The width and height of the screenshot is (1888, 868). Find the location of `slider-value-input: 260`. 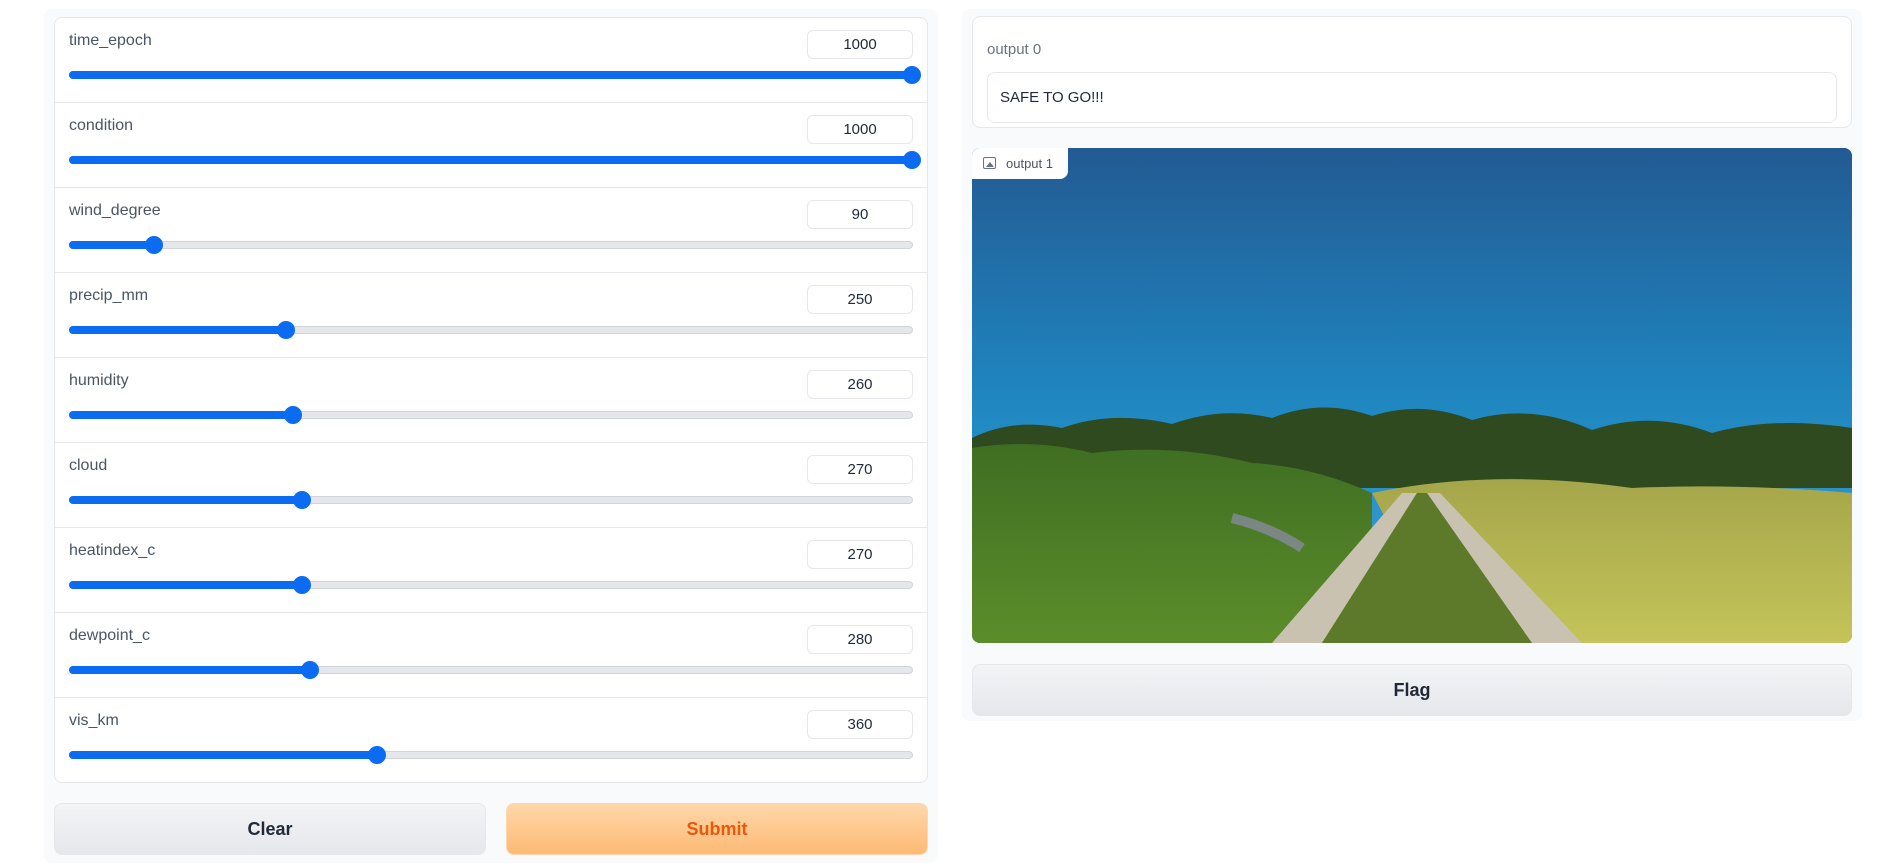

slider-value-input: 260 is located at coordinates (860, 384).